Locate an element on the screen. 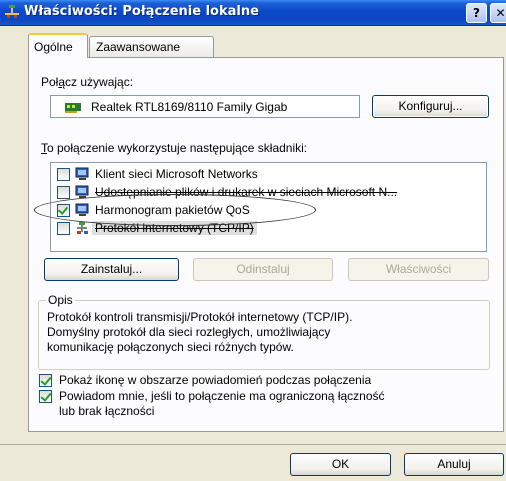 The image size is (506, 481). separator is located at coordinates (253, 444).